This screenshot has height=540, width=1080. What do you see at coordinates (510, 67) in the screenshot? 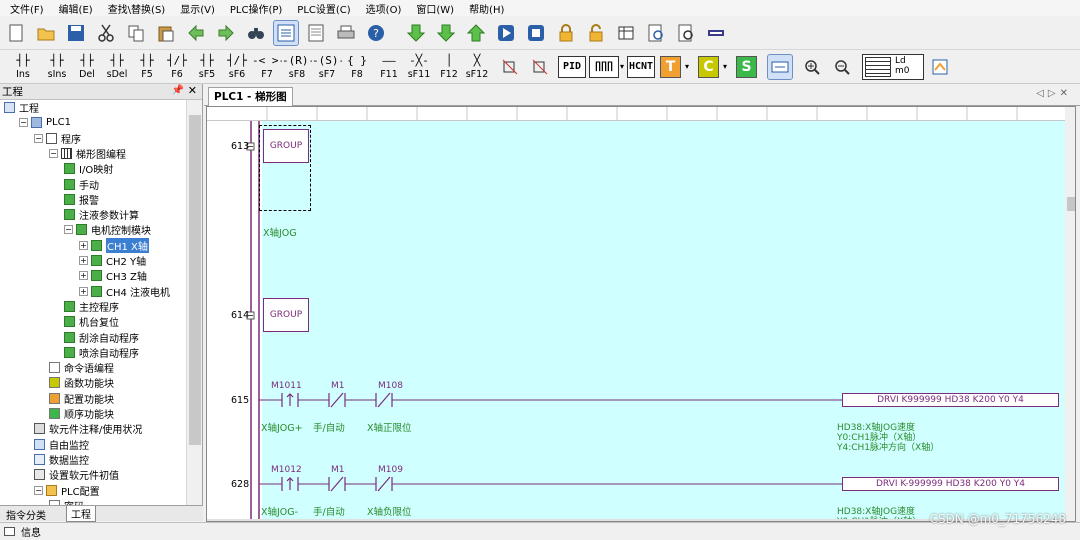
I see `connect-button` at bounding box center [510, 67].